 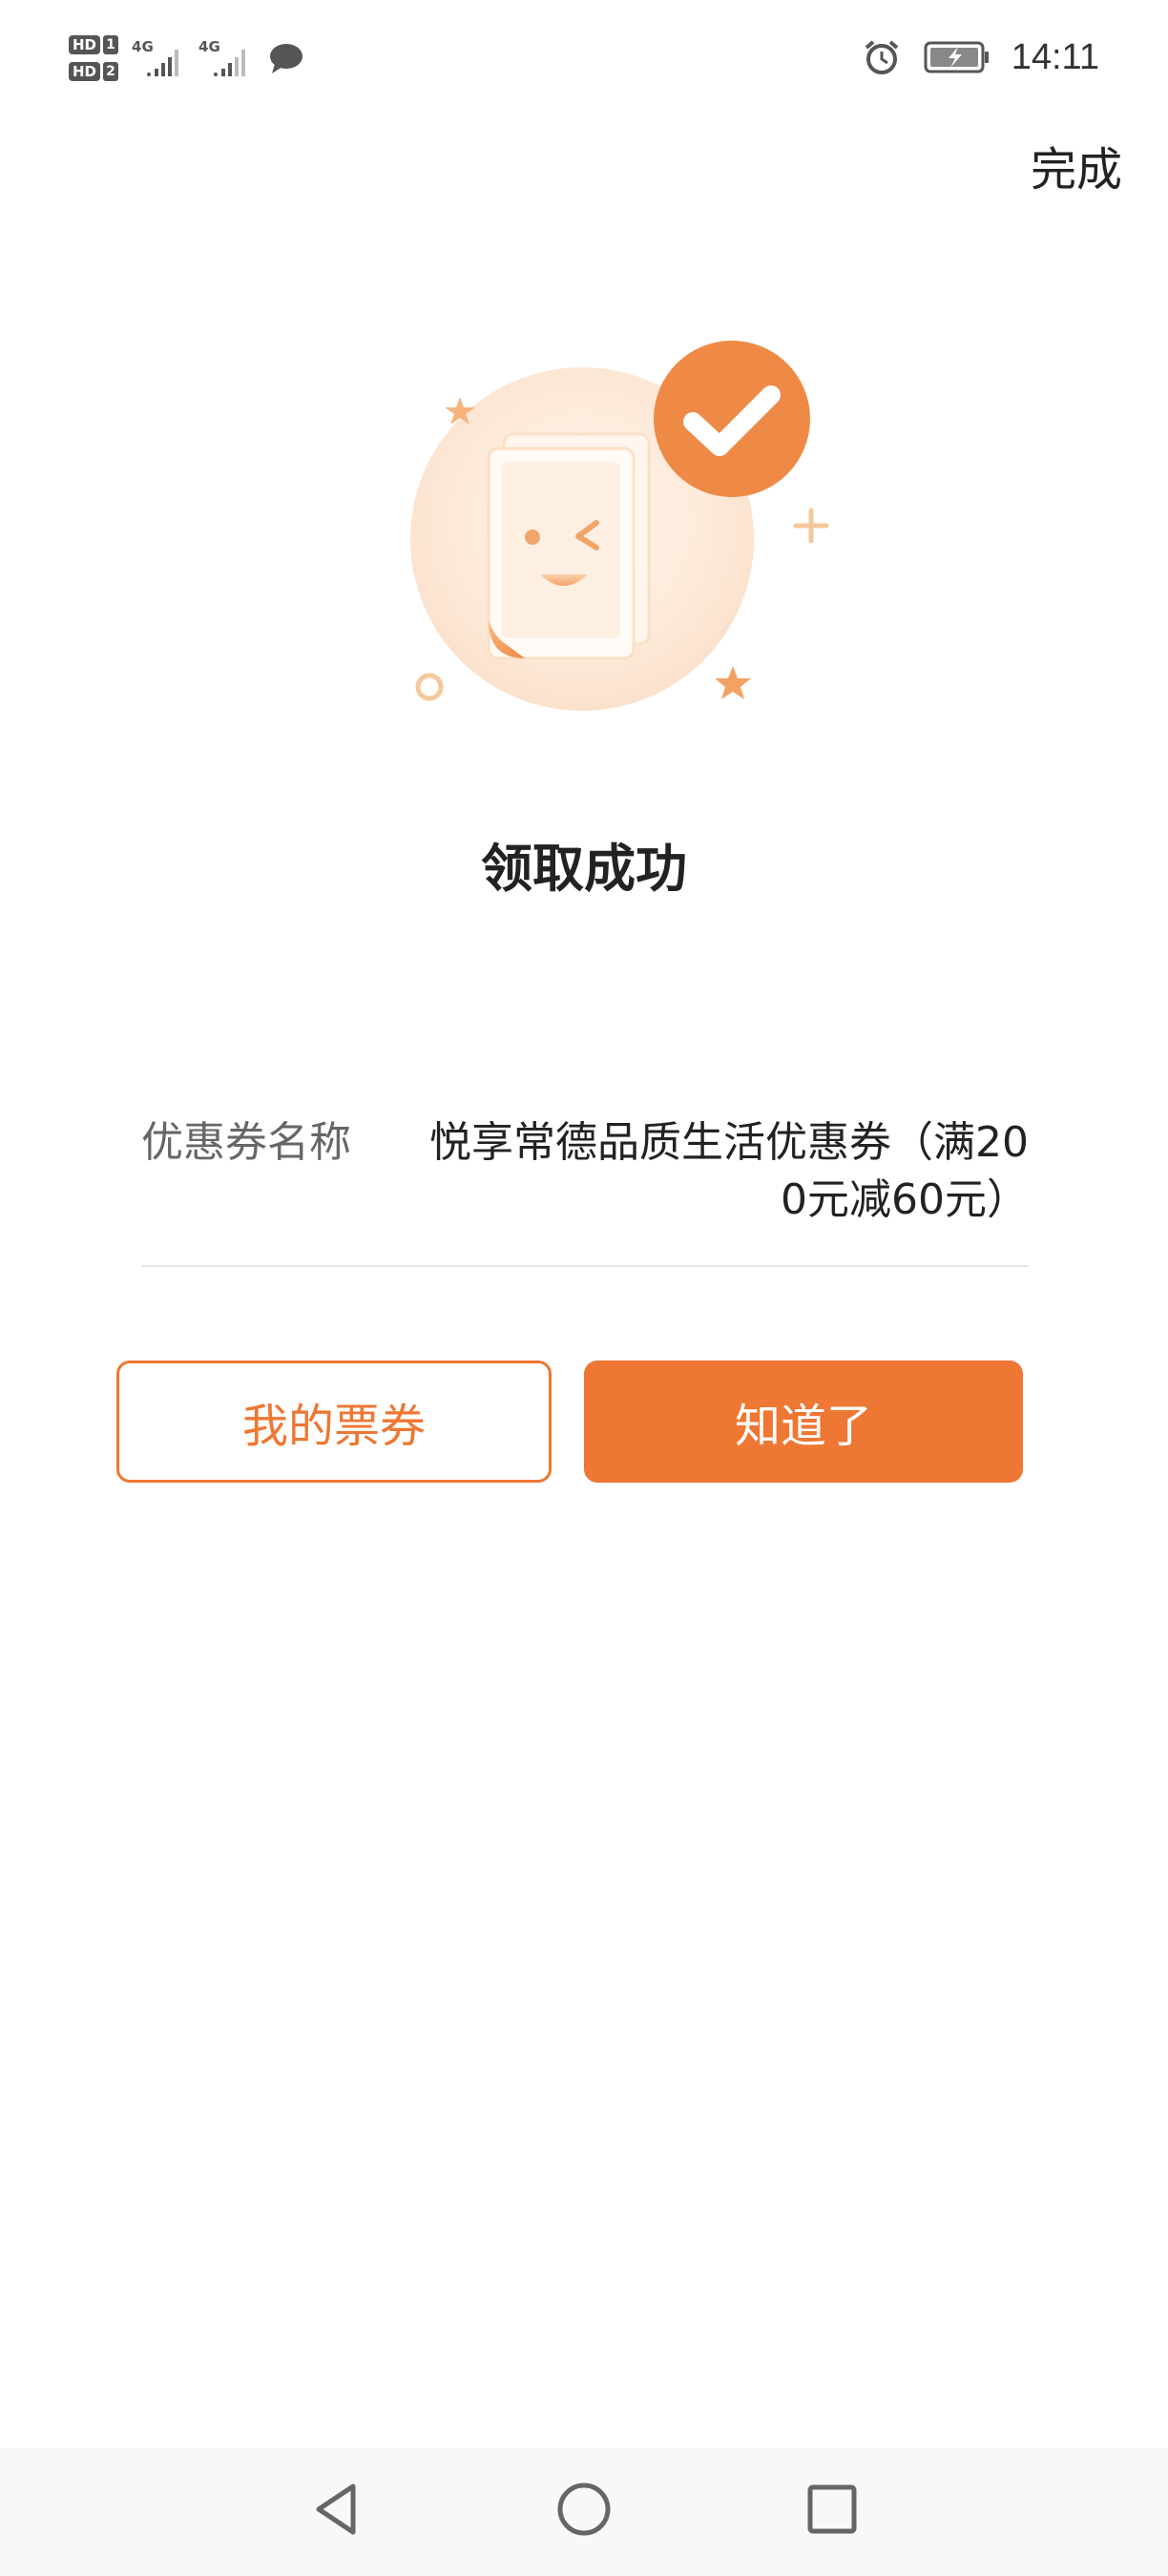 What do you see at coordinates (803, 1422) in the screenshot?
I see `ok-button: 知道了` at bounding box center [803, 1422].